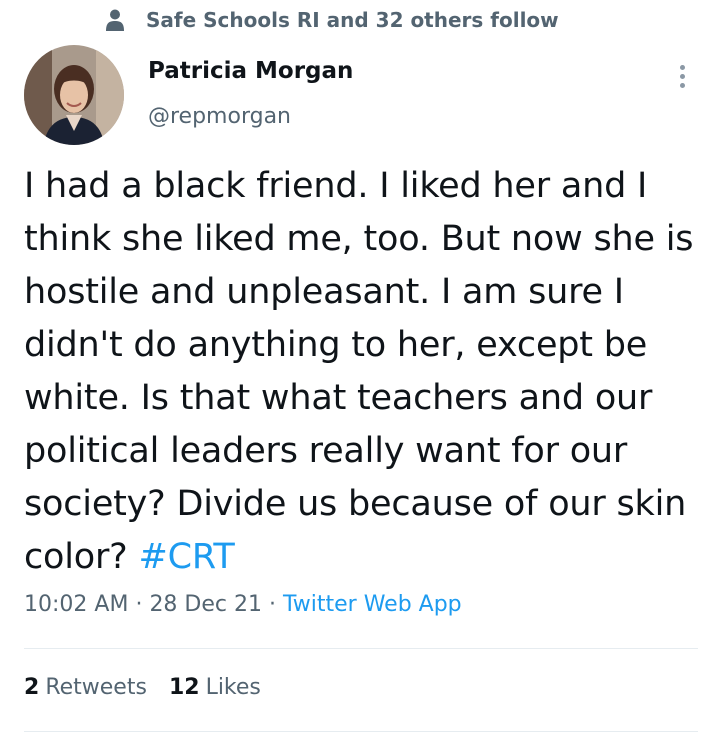 This screenshot has height=733, width=720. Describe the element at coordinates (32, 687) in the screenshot. I see `retweets-count: 2` at that location.